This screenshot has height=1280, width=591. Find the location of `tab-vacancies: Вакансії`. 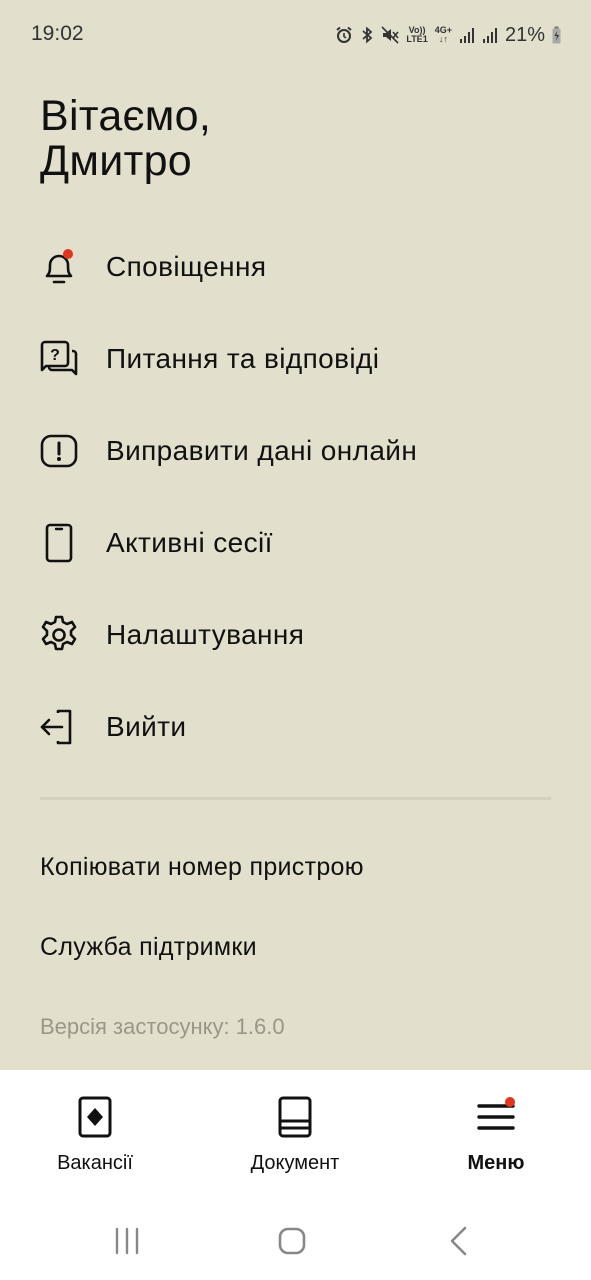

tab-vacancies: Вакансії is located at coordinates (95, 1139).